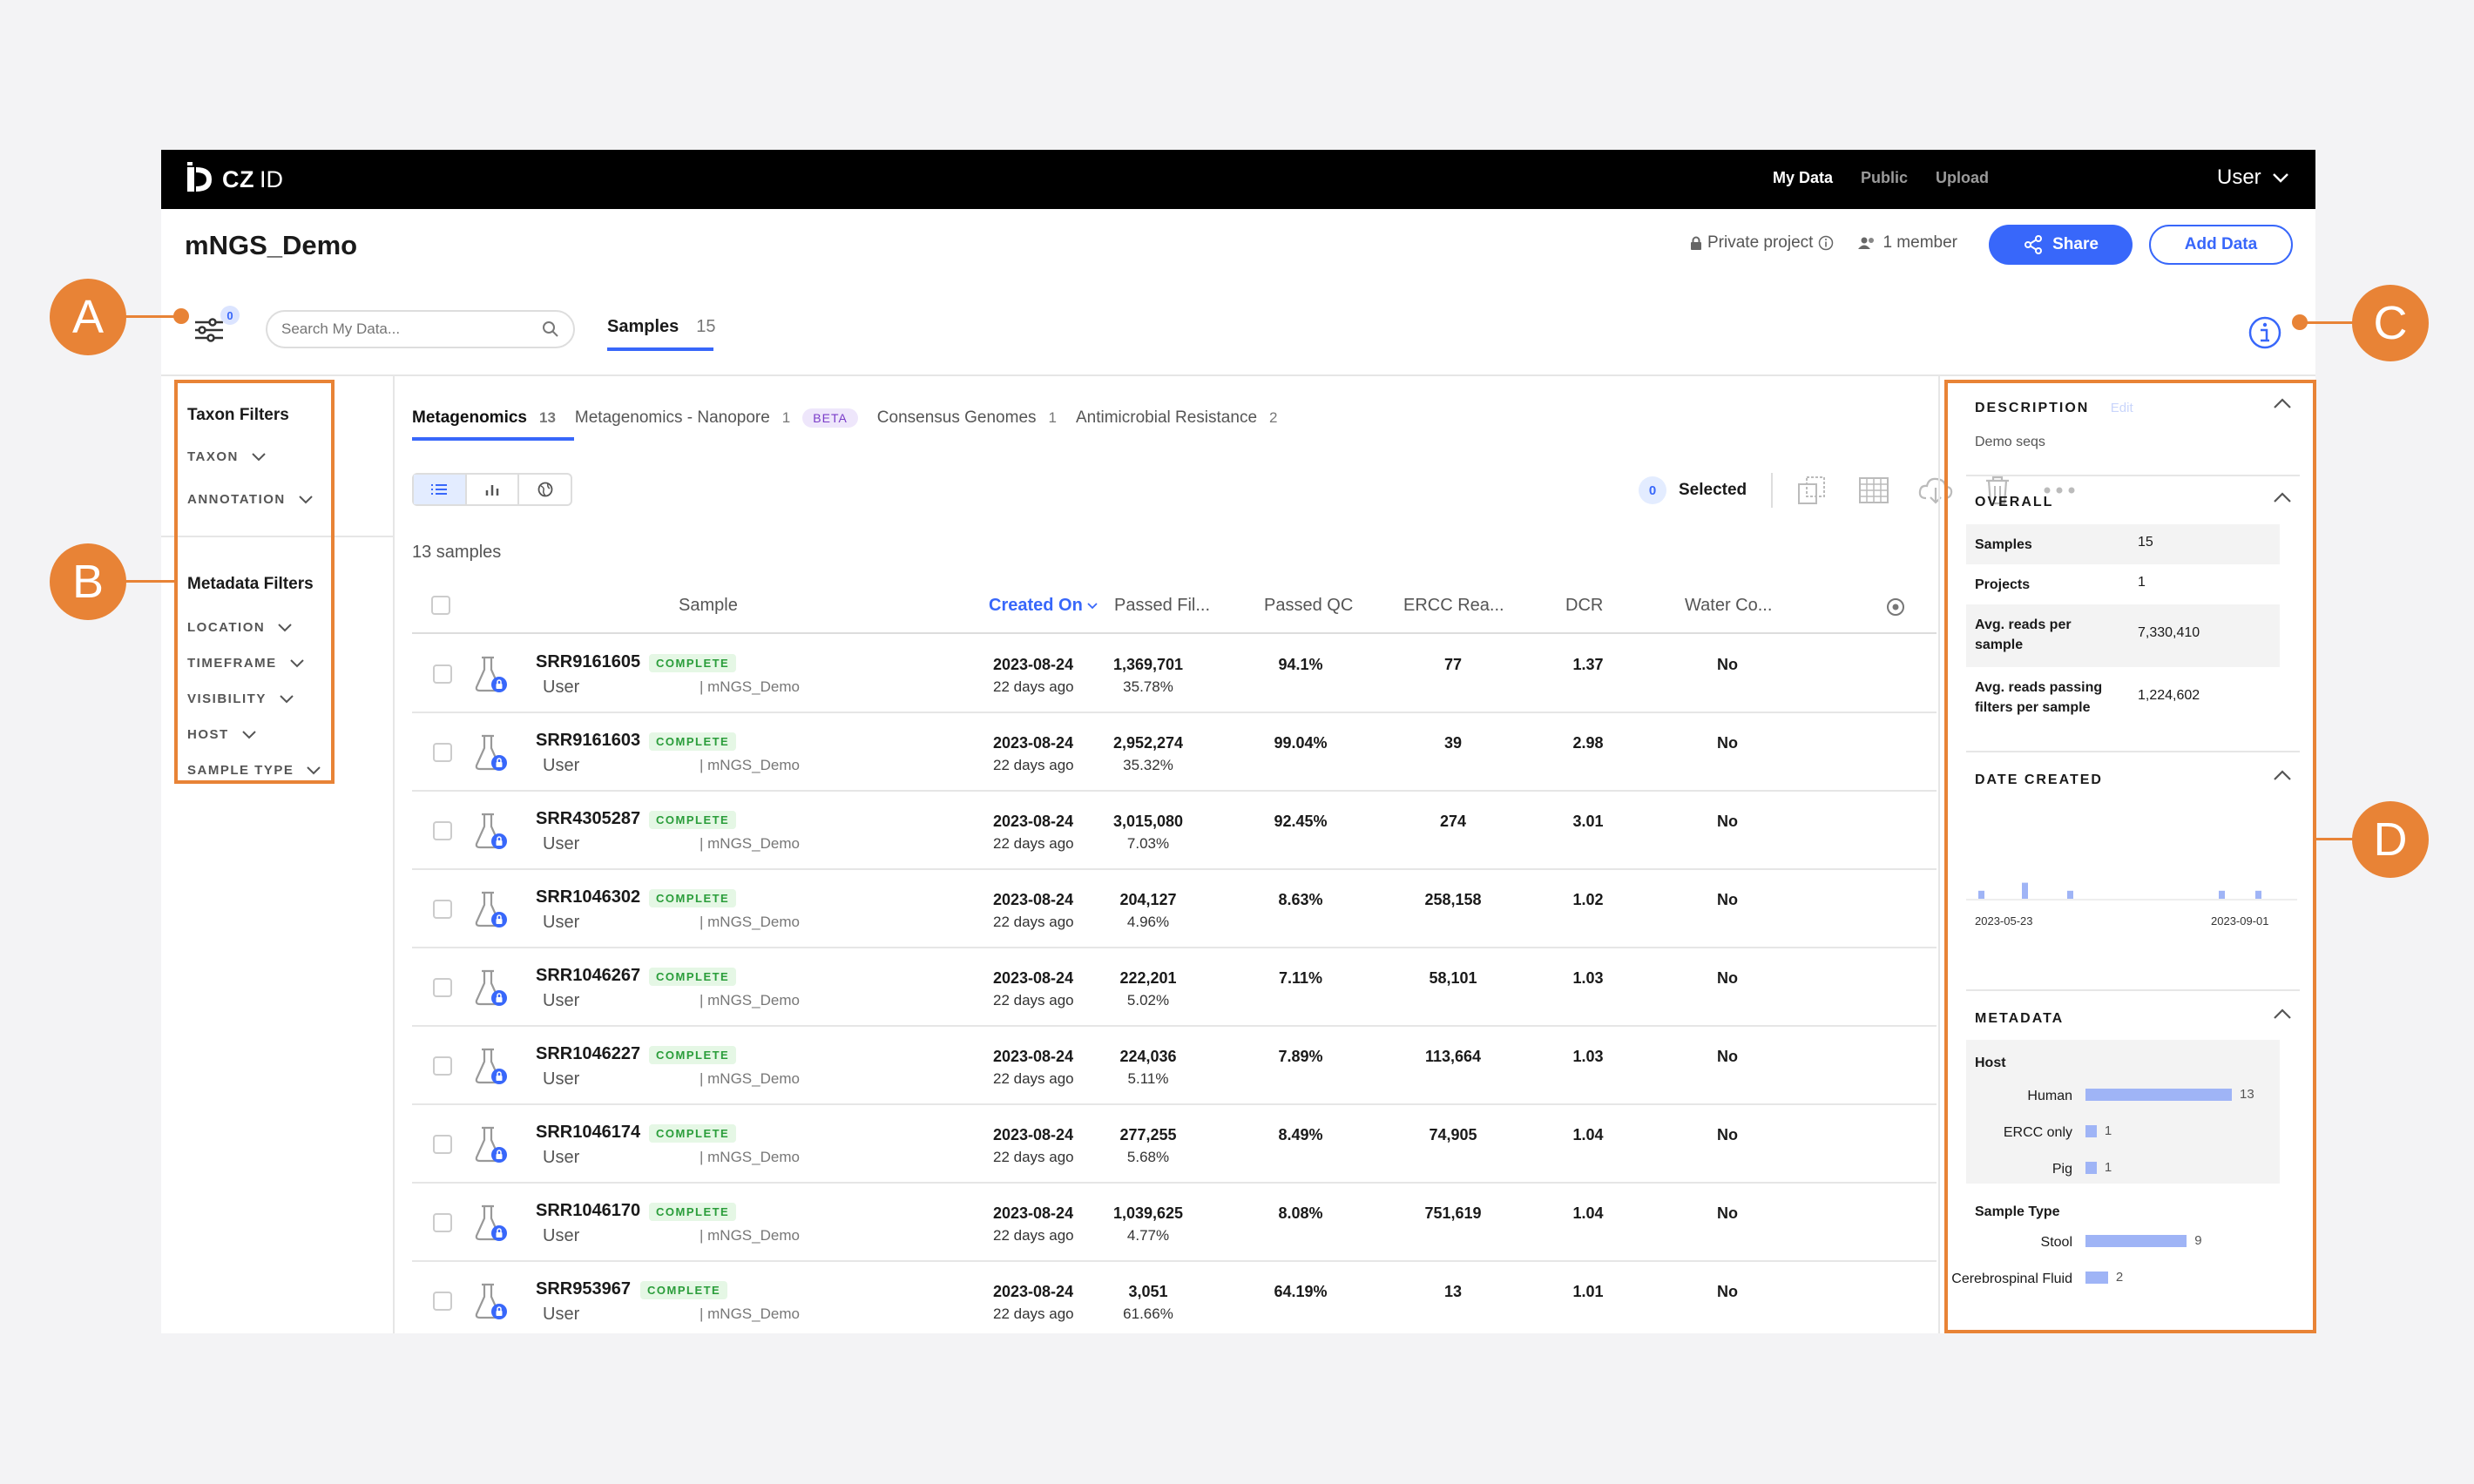 The width and height of the screenshot is (2474, 1484). What do you see at coordinates (1907, 243) in the screenshot?
I see `members-indicator: 1 member` at bounding box center [1907, 243].